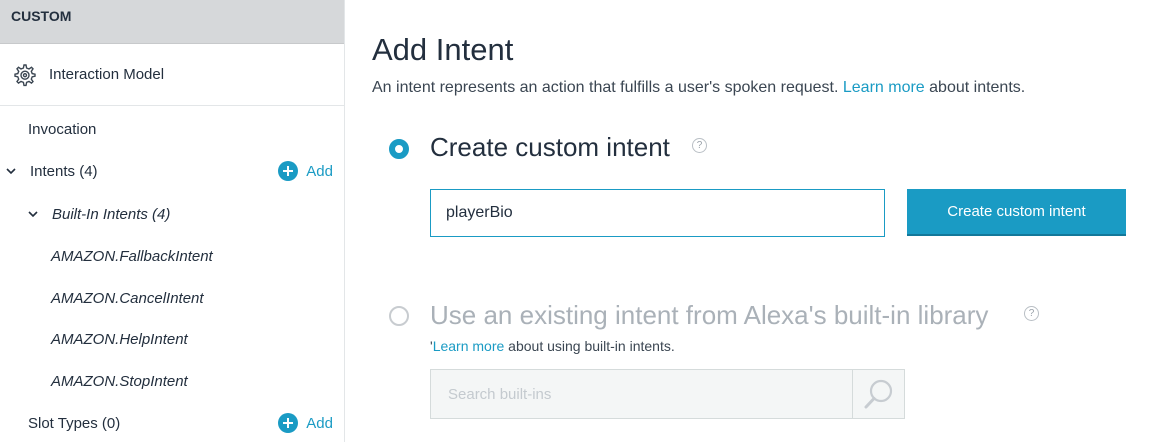 The width and height of the screenshot is (1152, 442). What do you see at coordinates (589, 346) in the screenshot?
I see `description-text: about using built-in intents.` at bounding box center [589, 346].